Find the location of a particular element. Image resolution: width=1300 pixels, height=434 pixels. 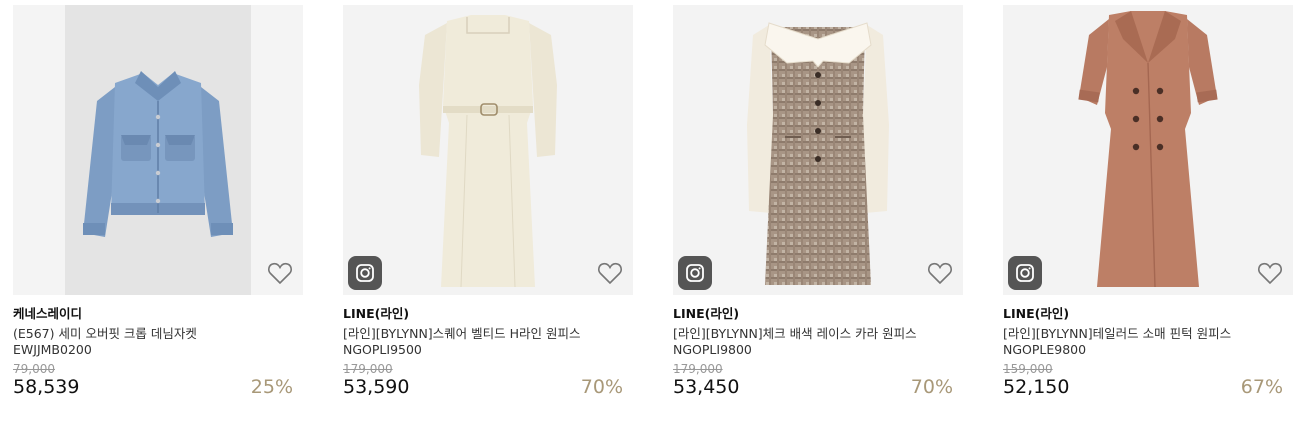

check-collar-dress-image is located at coordinates (818, 150).